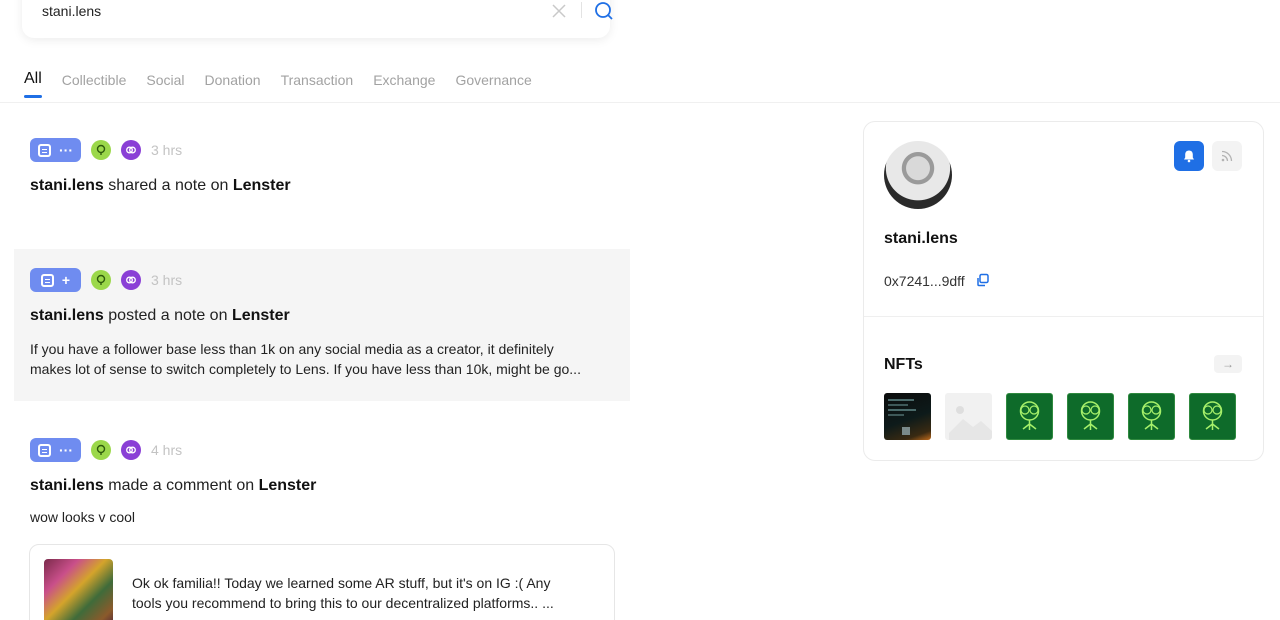 The height and width of the screenshot is (620, 1280). What do you see at coordinates (83, 517) in the screenshot?
I see `comment-text: wow looks v cool` at bounding box center [83, 517].